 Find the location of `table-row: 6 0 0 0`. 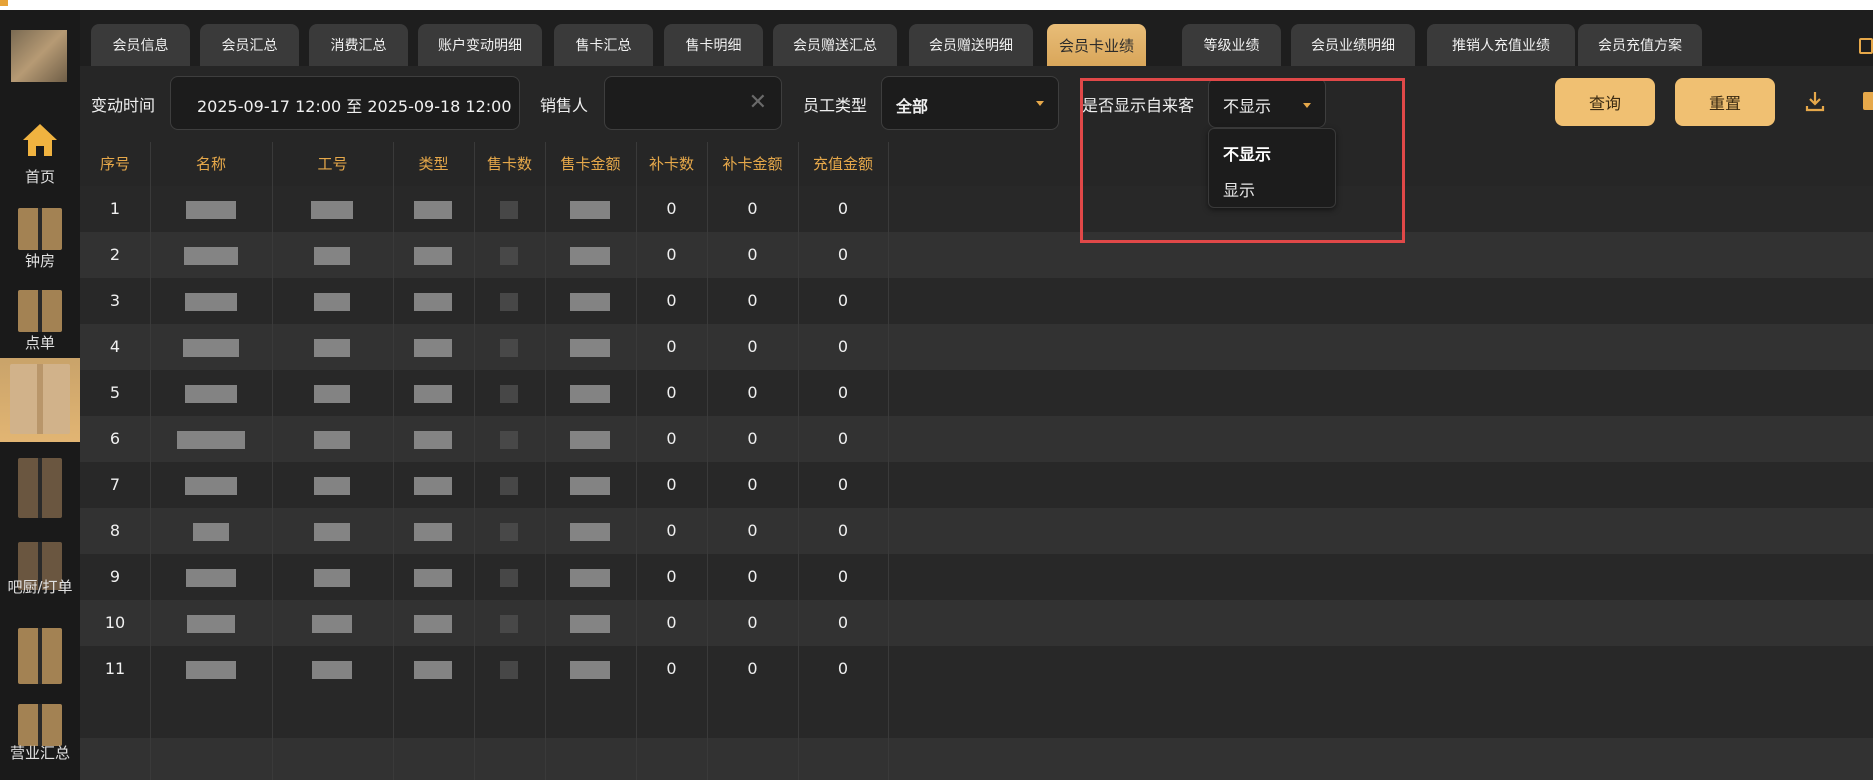

table-row: 6 0 0 0 is located at coordinates (976, 439).